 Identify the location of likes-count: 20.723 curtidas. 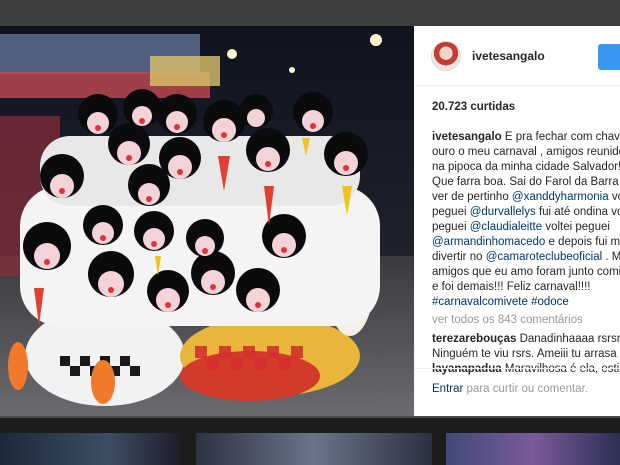
(473, 107).